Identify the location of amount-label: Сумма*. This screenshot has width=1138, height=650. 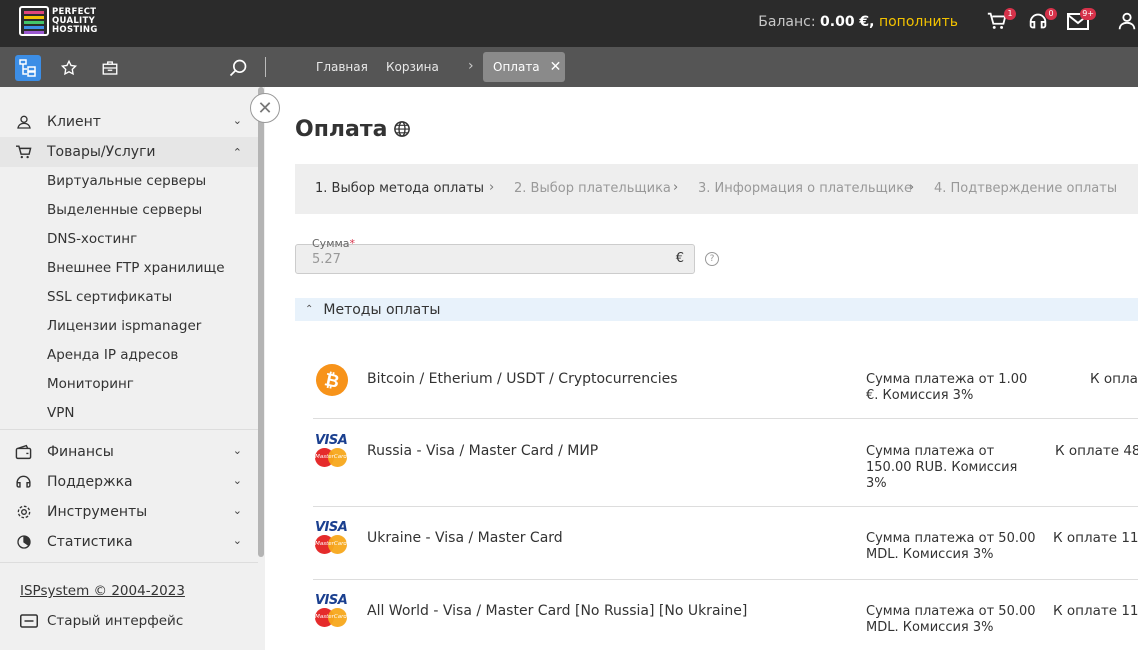
(333, 243).